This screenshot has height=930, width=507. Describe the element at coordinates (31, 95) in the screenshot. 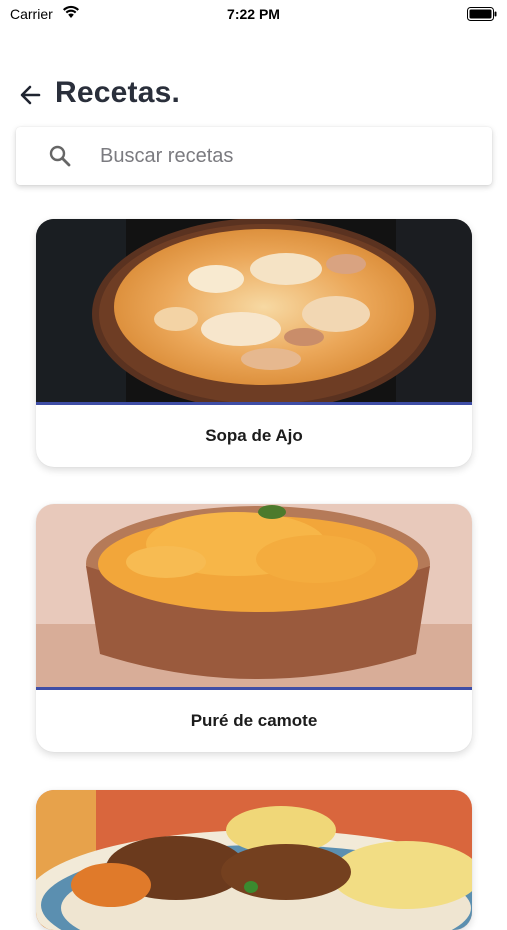

I see `back-arrow-icon` at that location.